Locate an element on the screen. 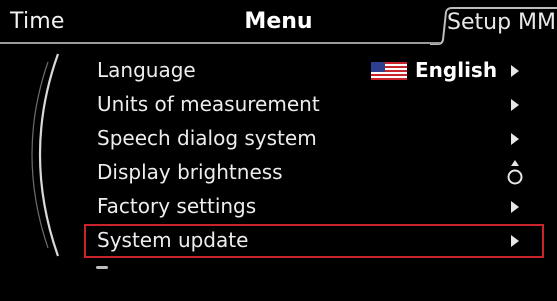 This screenshot has height=301, width=557. menu-item-factory-settings: Factory settings is located at coordinates (312, 207).